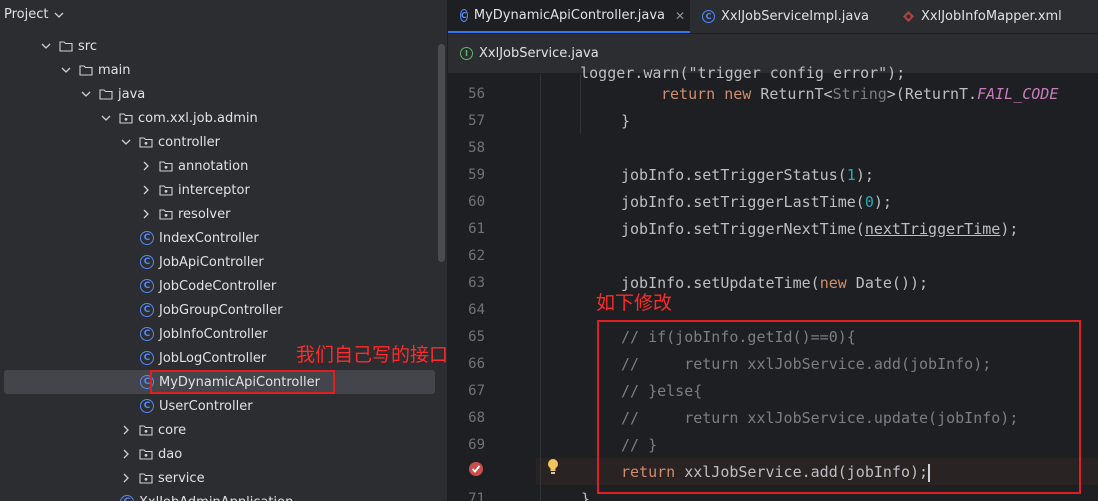 The width and height of the screenshot is (1098, 501). I want to click on tree-item-folder: interceptor, so click(223, 190).